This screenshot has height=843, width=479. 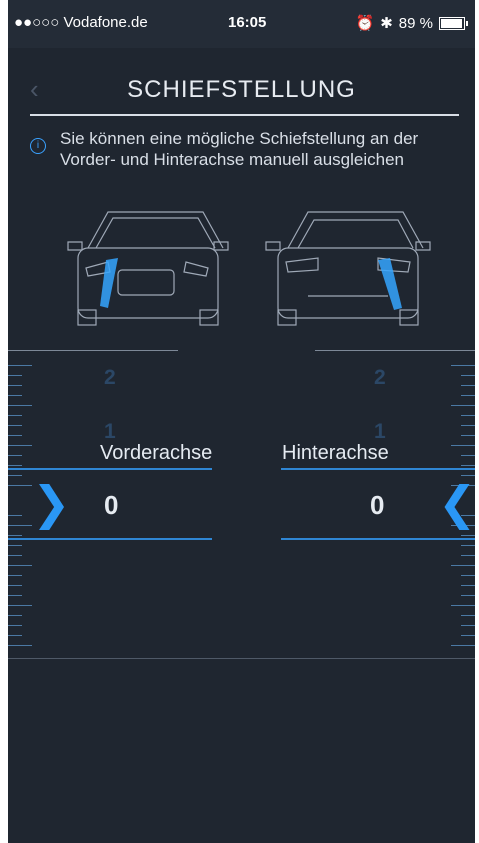 What do you see at coordinates (380, 431) in the screenshot?
I see `rear-scale-label-1: 1` at bounding box center [380, 431].